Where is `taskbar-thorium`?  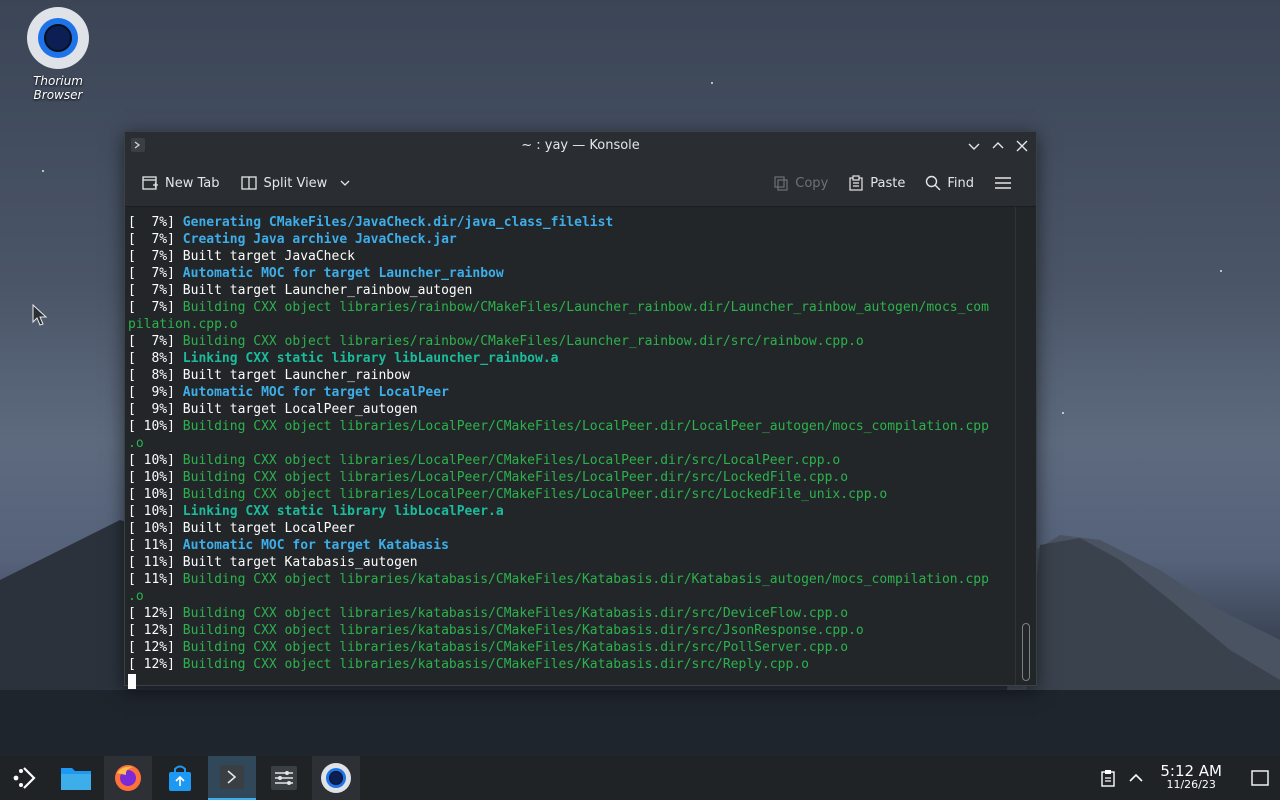 taskbar-thorium is located at coordinates (336, 778).